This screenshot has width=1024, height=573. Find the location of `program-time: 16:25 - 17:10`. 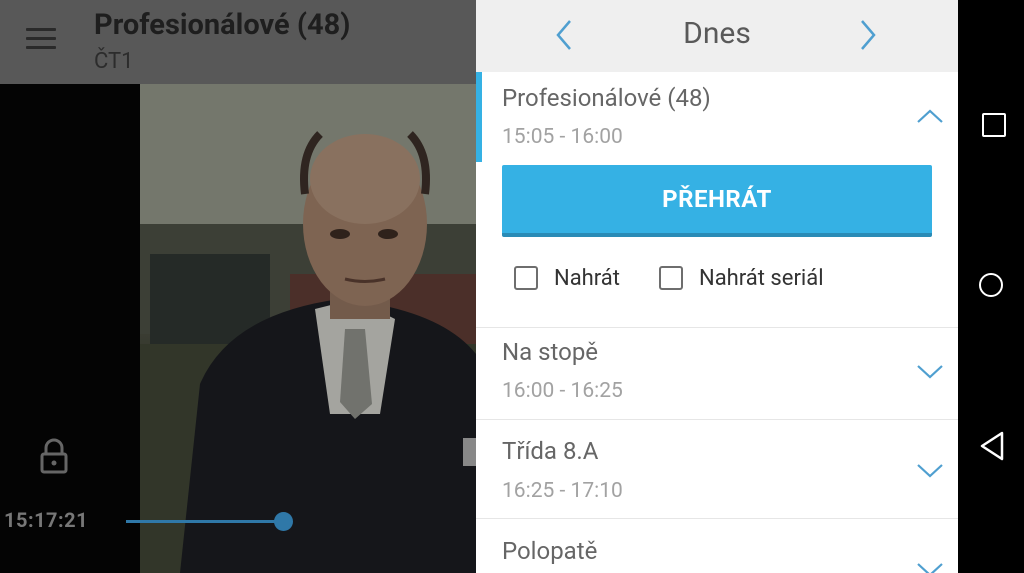

program-time: 16:25 - 17:10 is located at coordinates (562, 491).